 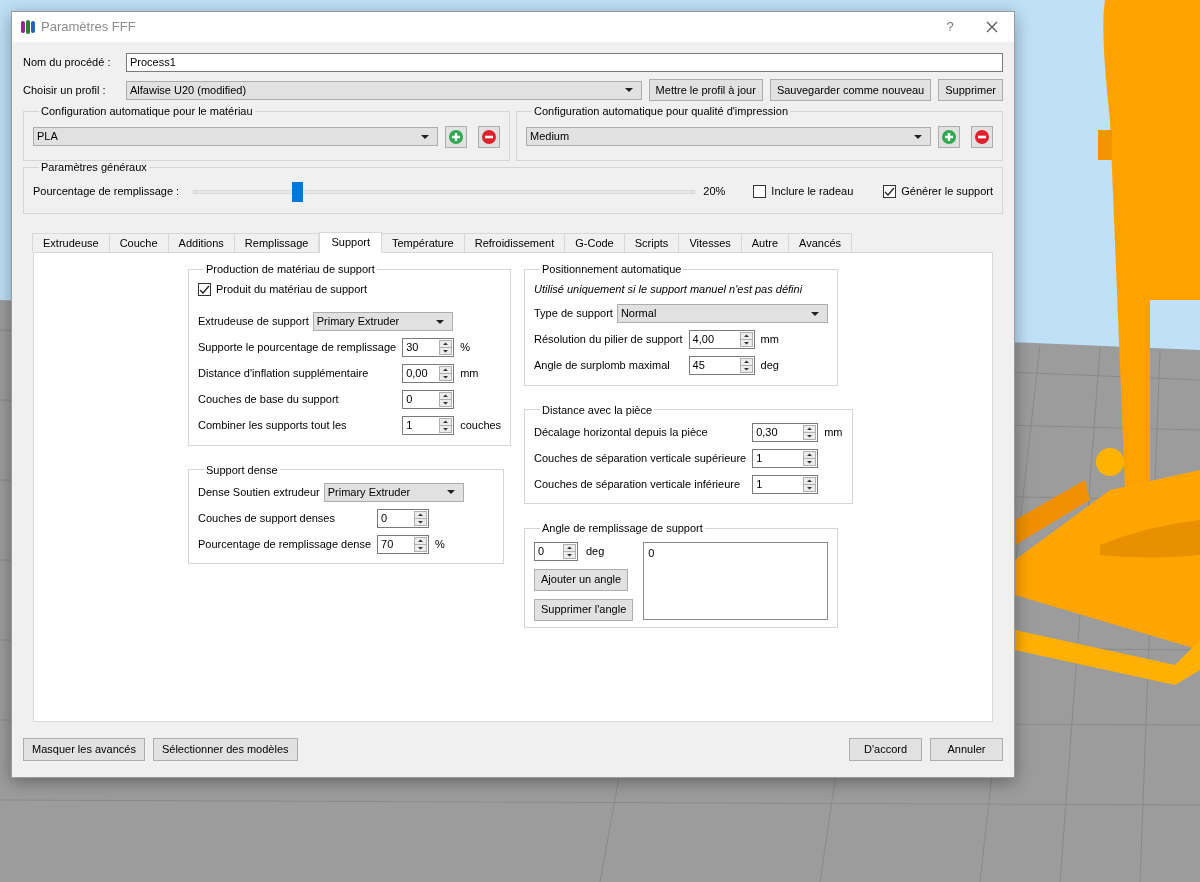 What do you see at coordinates (28, 27) in the screenshot?
I see `app-logo-icon` at bounding box center [28, 27].